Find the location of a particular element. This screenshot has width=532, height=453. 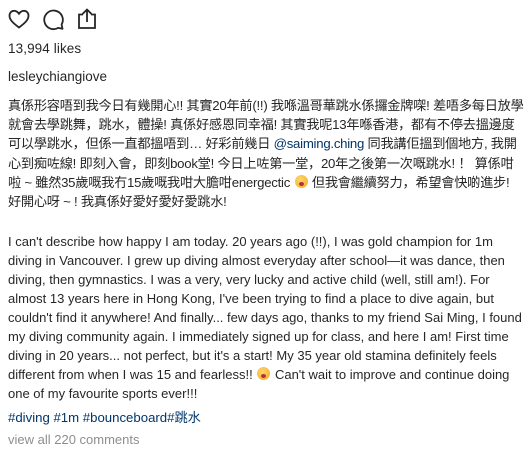

hashtag-link: #bounceboard is located at coordinates (125, 417).